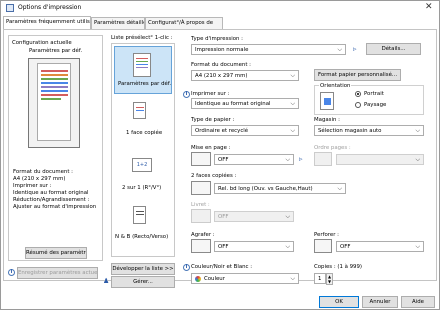 The width and height of the screenshot is (440, 310). Describe the element at coordinates (213, 120) in the screenshot. I see `paper-type-label: Type de papier :` at that location.